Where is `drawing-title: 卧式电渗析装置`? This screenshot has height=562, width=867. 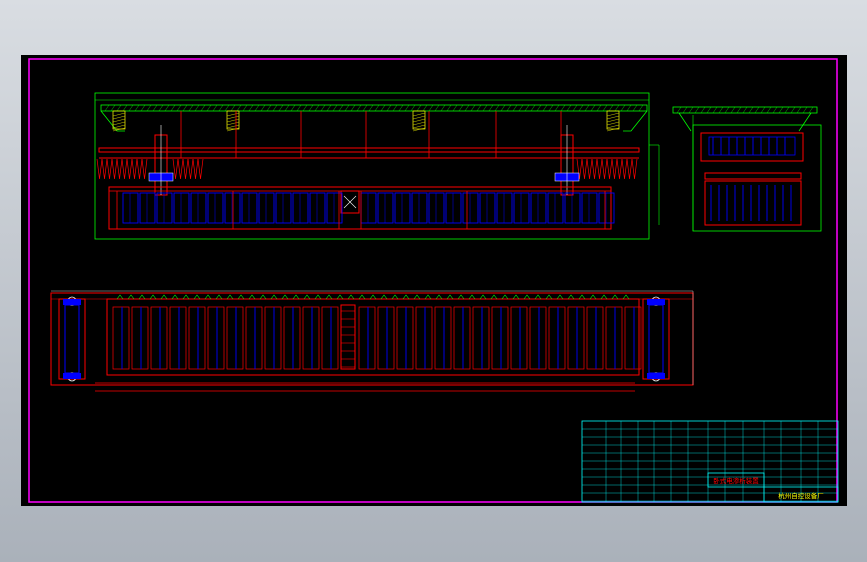
drawing-title: 卧式电渗析装置 is located at coordinates (736, 480).